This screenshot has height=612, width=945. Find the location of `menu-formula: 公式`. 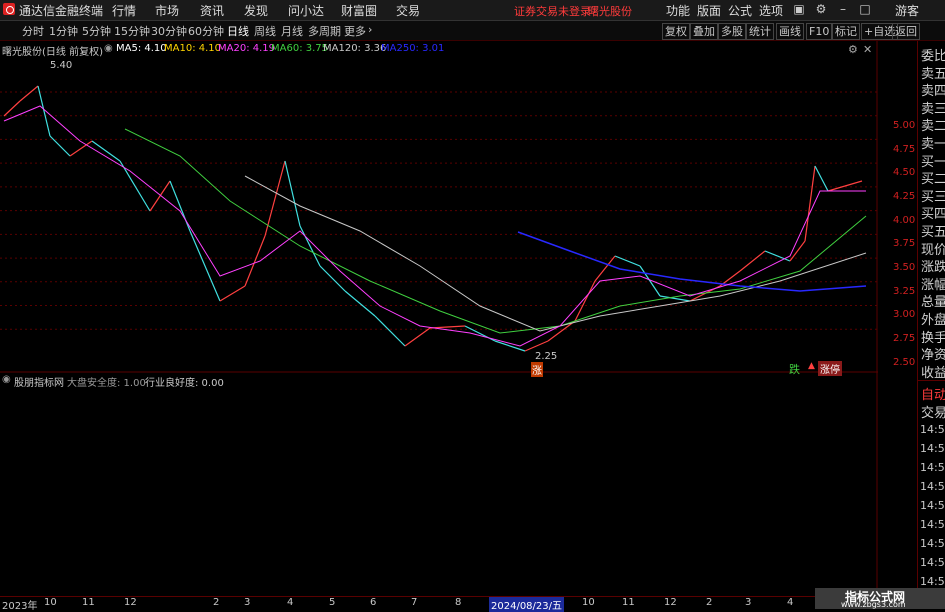

menu-formula: 公式 is located at coordinates (740, 10).